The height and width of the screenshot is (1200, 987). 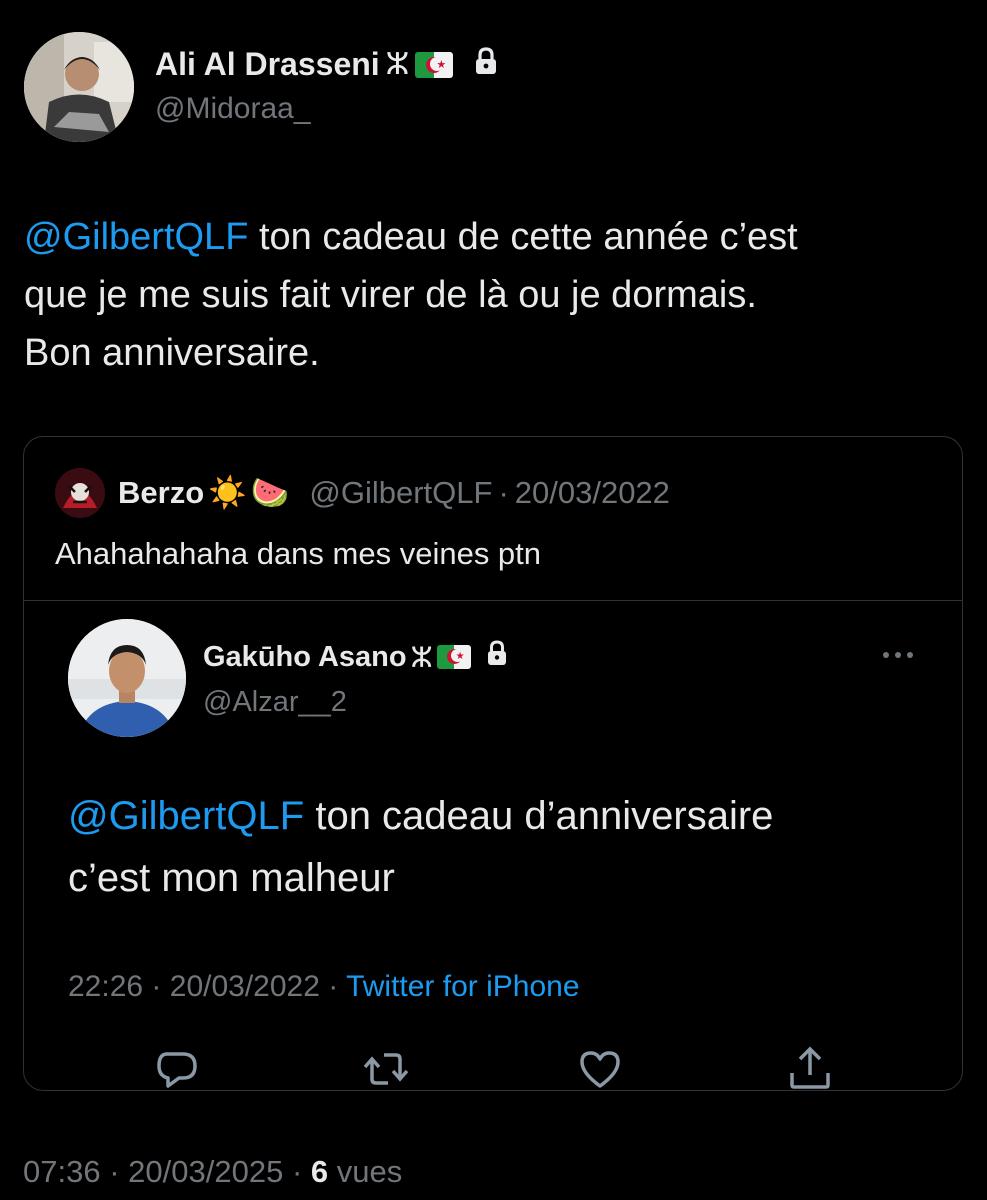 What do you see at coordinates (386, 1069) in the screenshot?
I see `retweet-icon` at bounding box center [386, 1069].